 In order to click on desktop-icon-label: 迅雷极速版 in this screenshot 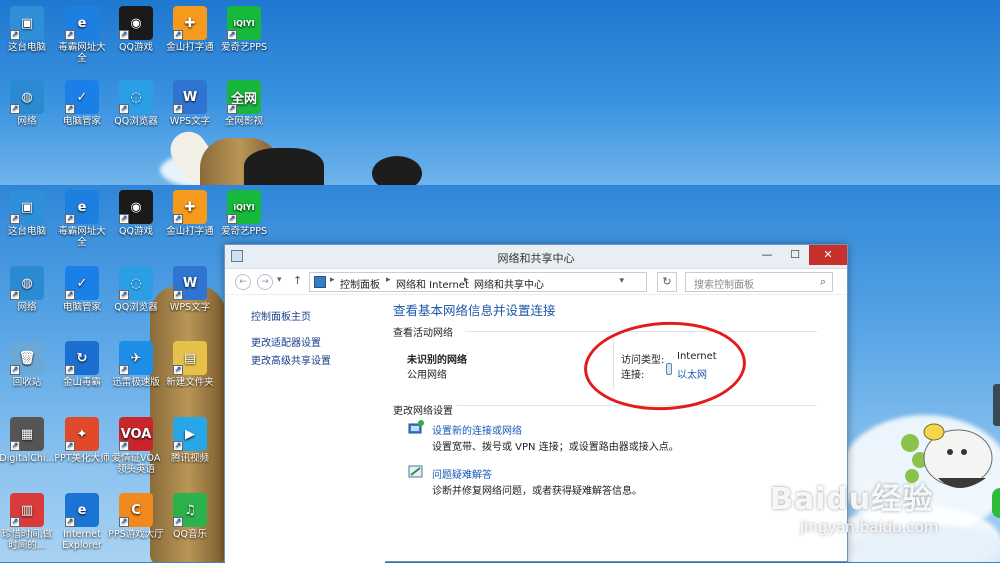, I will do `click(136, 382)`.